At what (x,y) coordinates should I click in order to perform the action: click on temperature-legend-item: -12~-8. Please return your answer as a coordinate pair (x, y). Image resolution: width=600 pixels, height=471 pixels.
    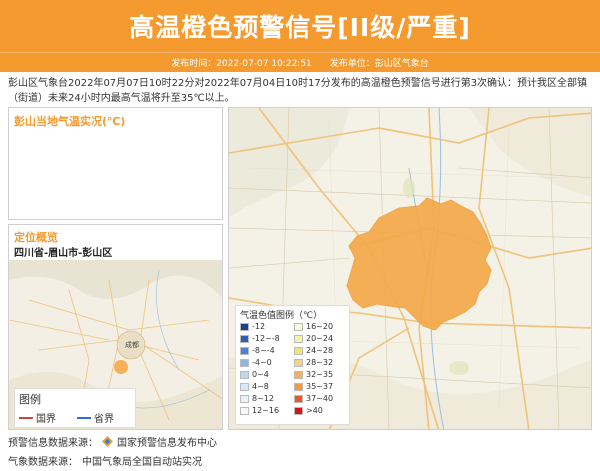
    Looking at the image, I should click on (267, 338).